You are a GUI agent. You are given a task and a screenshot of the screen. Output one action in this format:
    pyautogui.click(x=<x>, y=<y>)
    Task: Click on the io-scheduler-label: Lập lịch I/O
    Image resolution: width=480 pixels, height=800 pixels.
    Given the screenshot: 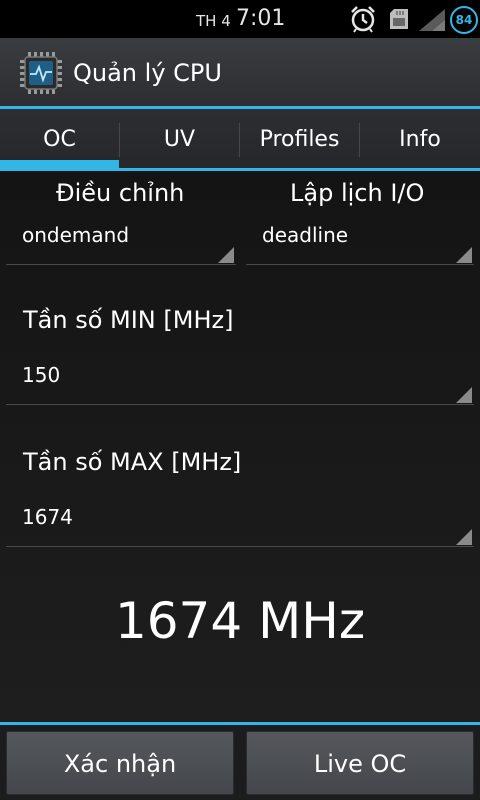 What is the action you would take?
    pyautogui.click(x=357, y=193)
    